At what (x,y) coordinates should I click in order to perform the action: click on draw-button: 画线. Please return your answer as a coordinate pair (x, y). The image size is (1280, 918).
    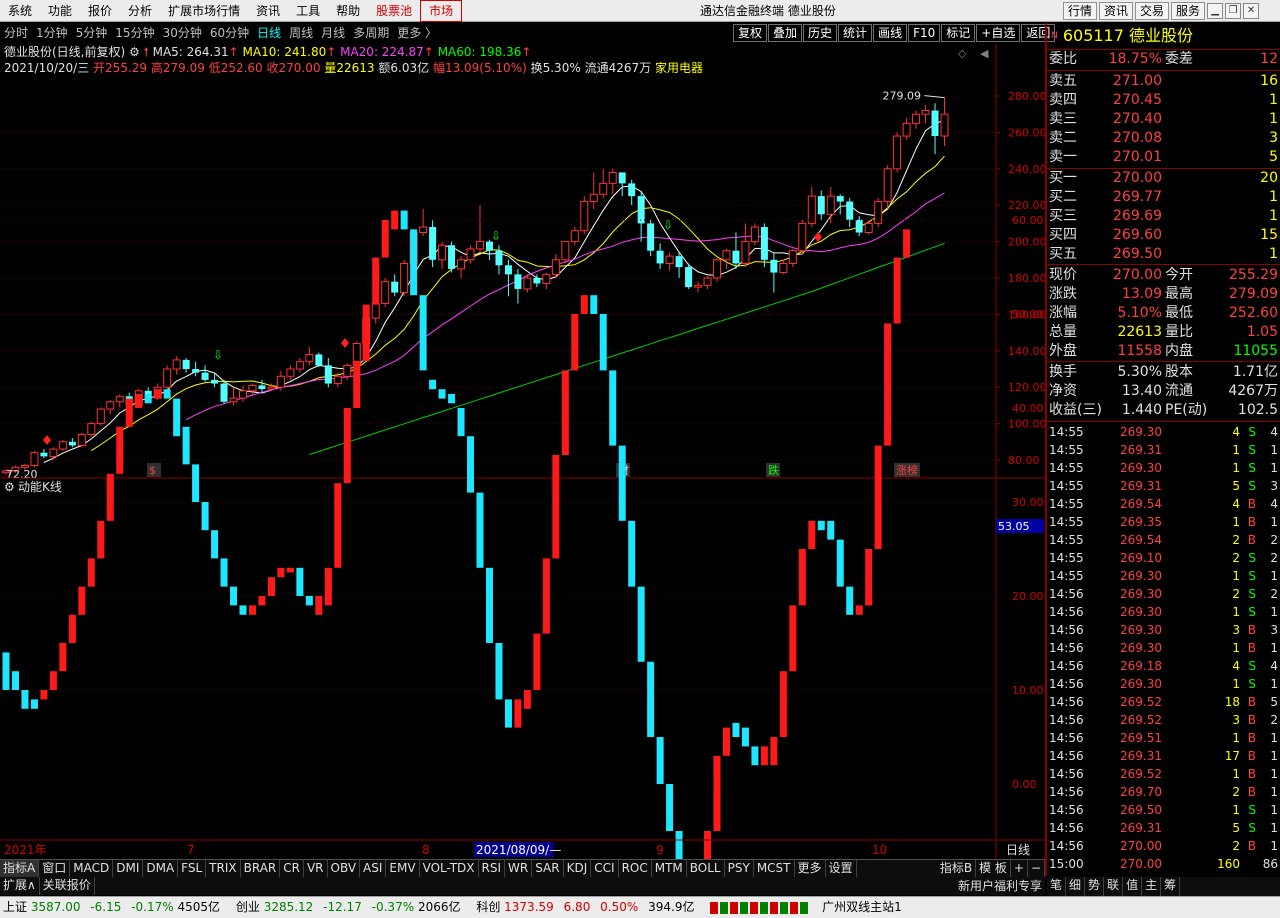
    Looking at the image, I should click on (890, 33).